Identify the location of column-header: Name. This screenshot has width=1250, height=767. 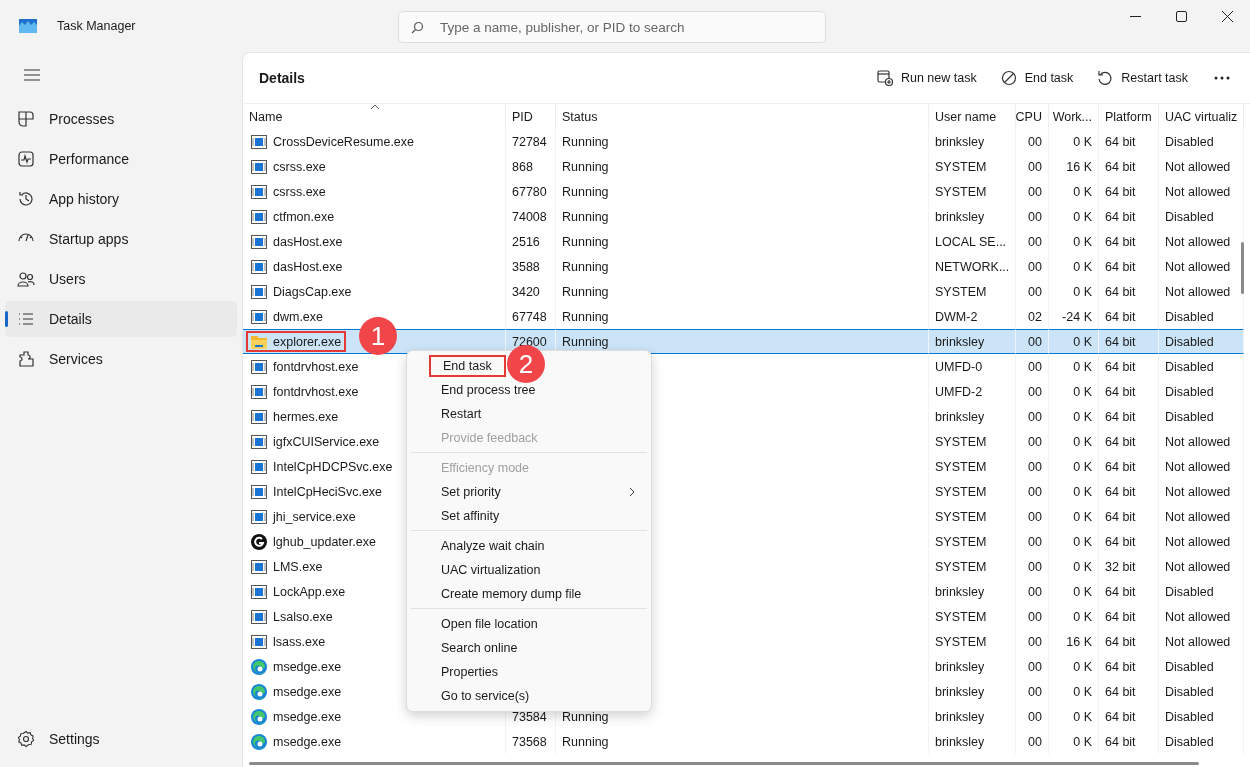
(374, 116).